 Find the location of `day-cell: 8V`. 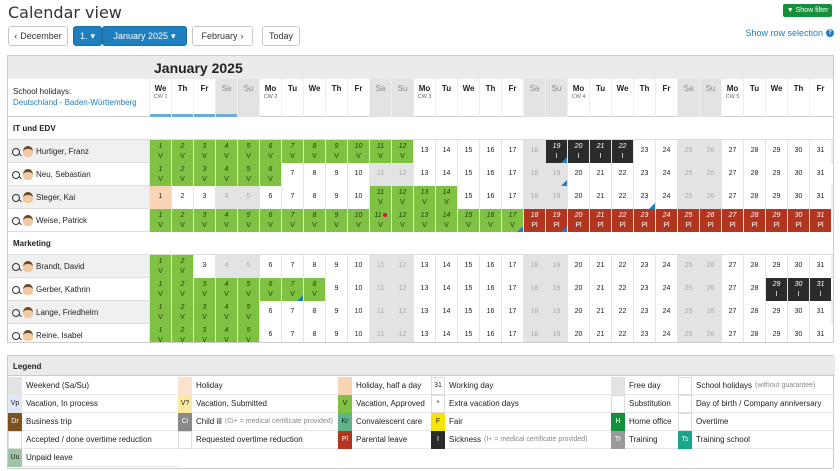

day-cell: 8V is located at coordinates (314, 289).